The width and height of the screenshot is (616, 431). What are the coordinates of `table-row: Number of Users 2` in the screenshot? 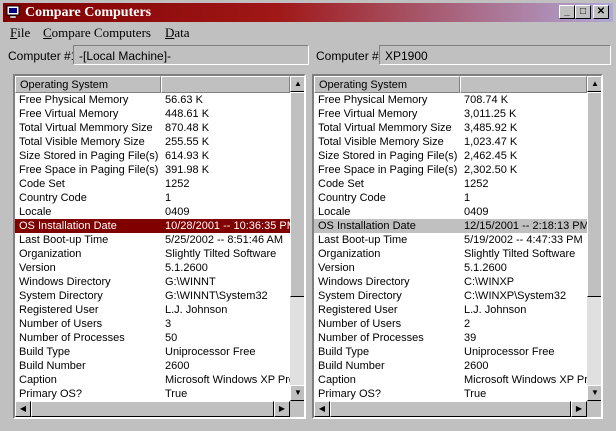 It's located at (450, 324).